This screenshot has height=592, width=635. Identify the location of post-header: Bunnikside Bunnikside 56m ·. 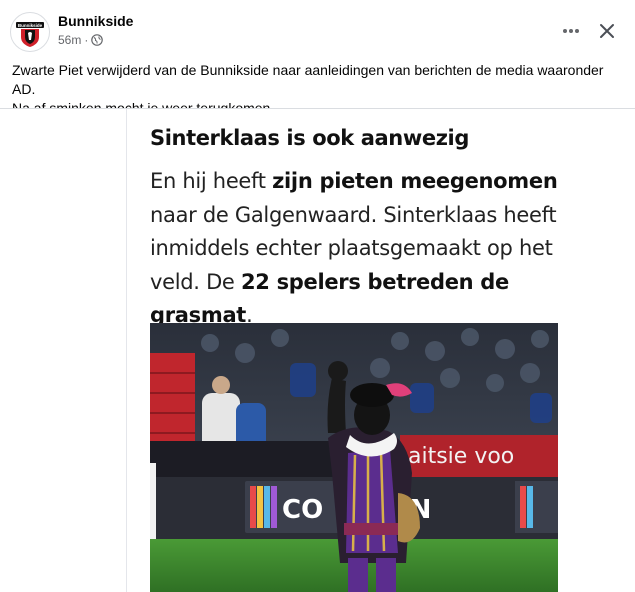
(317, 30).